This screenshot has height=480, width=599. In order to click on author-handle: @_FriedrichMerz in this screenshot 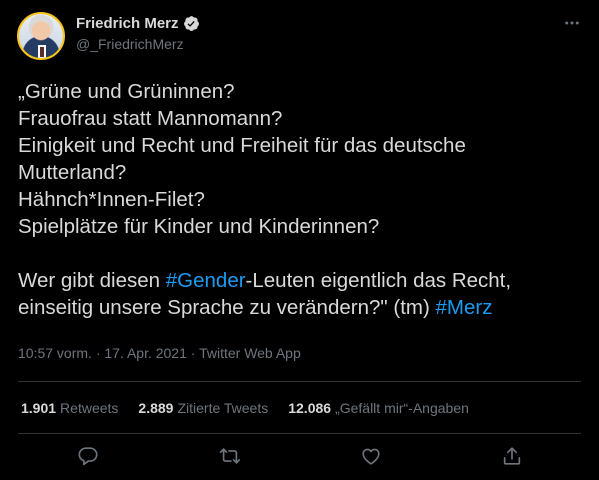, I will do `click(130, 44)`.